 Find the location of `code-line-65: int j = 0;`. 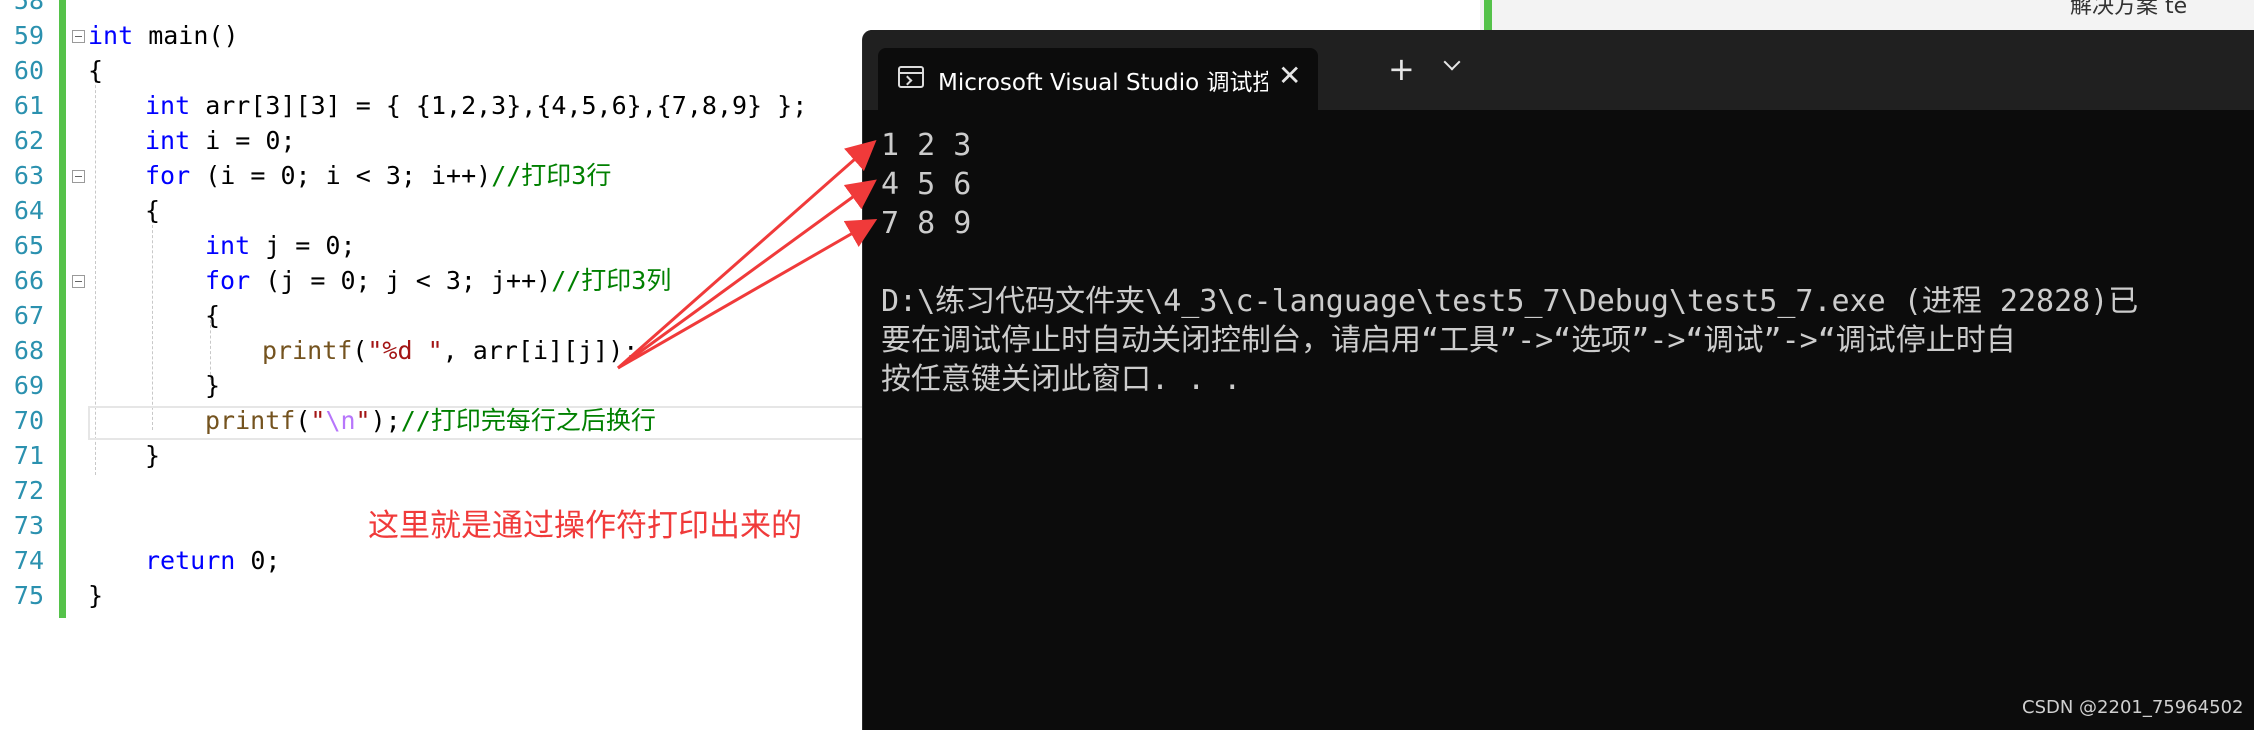

code-line-65: int j = 0; is located at coordinates (280, 245).